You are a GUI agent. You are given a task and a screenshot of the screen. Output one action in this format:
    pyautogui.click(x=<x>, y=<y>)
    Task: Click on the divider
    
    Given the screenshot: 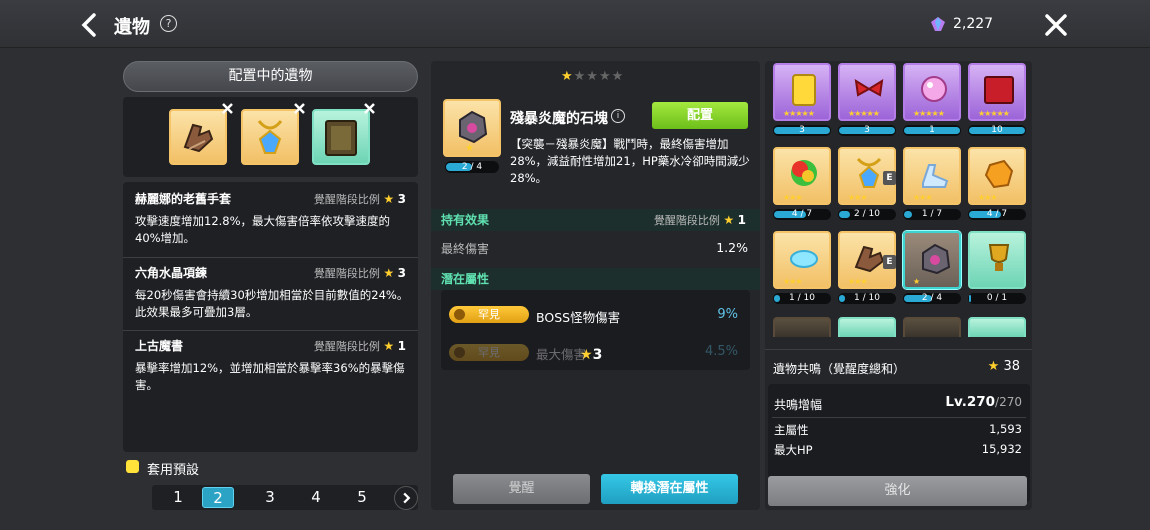 What is the action you would take?
    pyautogui.click(x=899, y=417)
    